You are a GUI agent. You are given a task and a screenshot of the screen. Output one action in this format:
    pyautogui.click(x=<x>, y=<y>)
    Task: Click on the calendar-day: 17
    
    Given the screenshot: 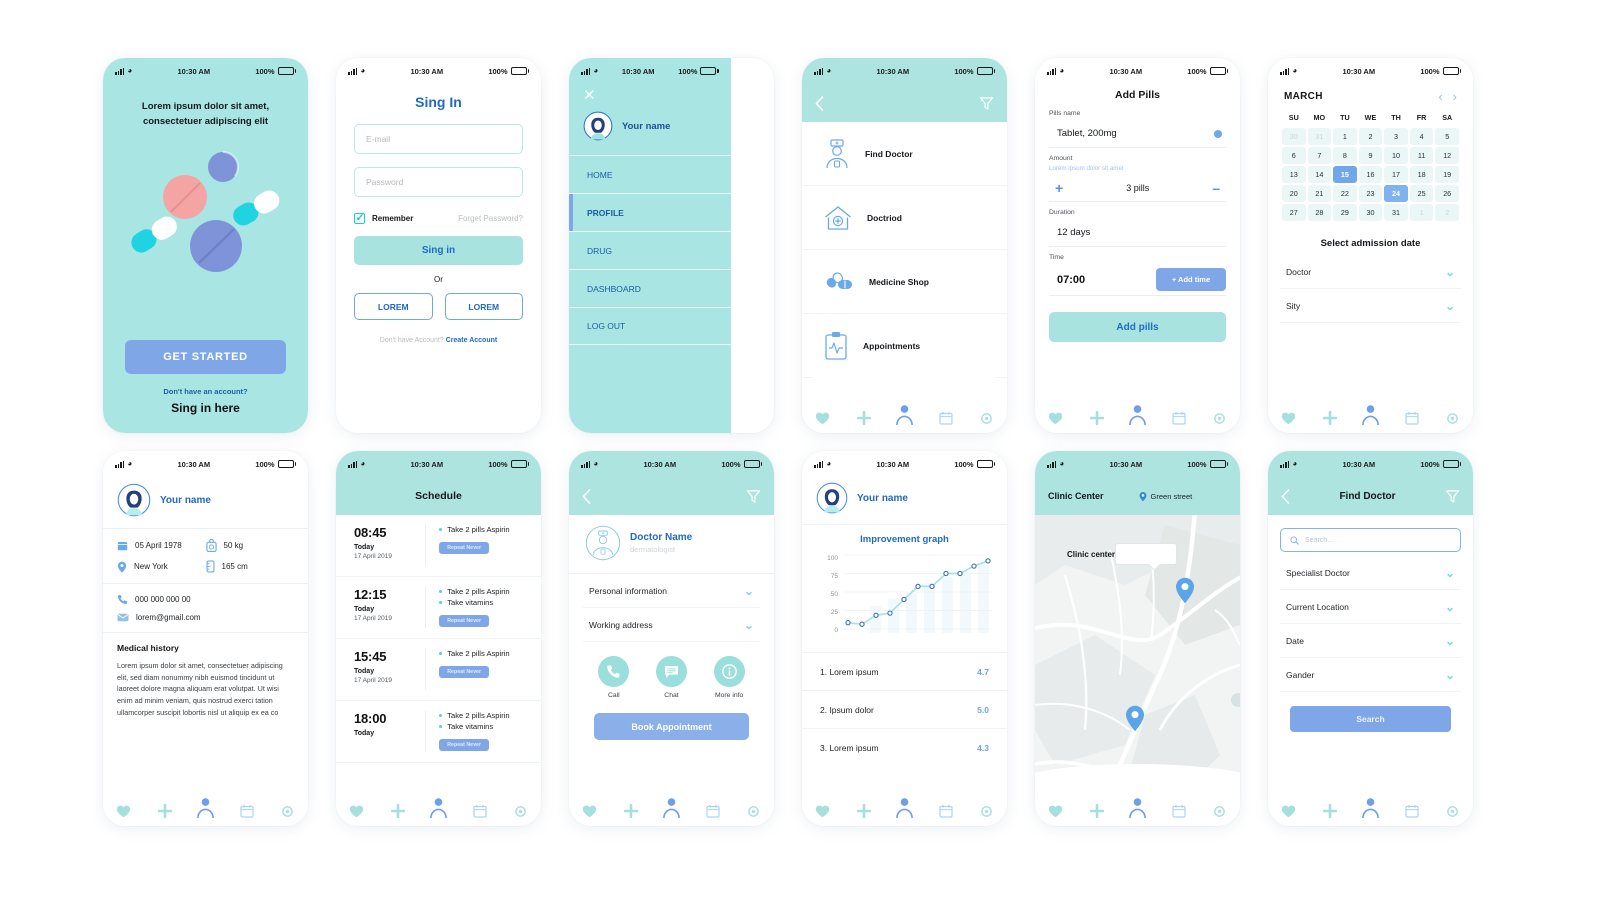 What is the action you would take?
    pyautogui.click(x=1396, y=174)
    